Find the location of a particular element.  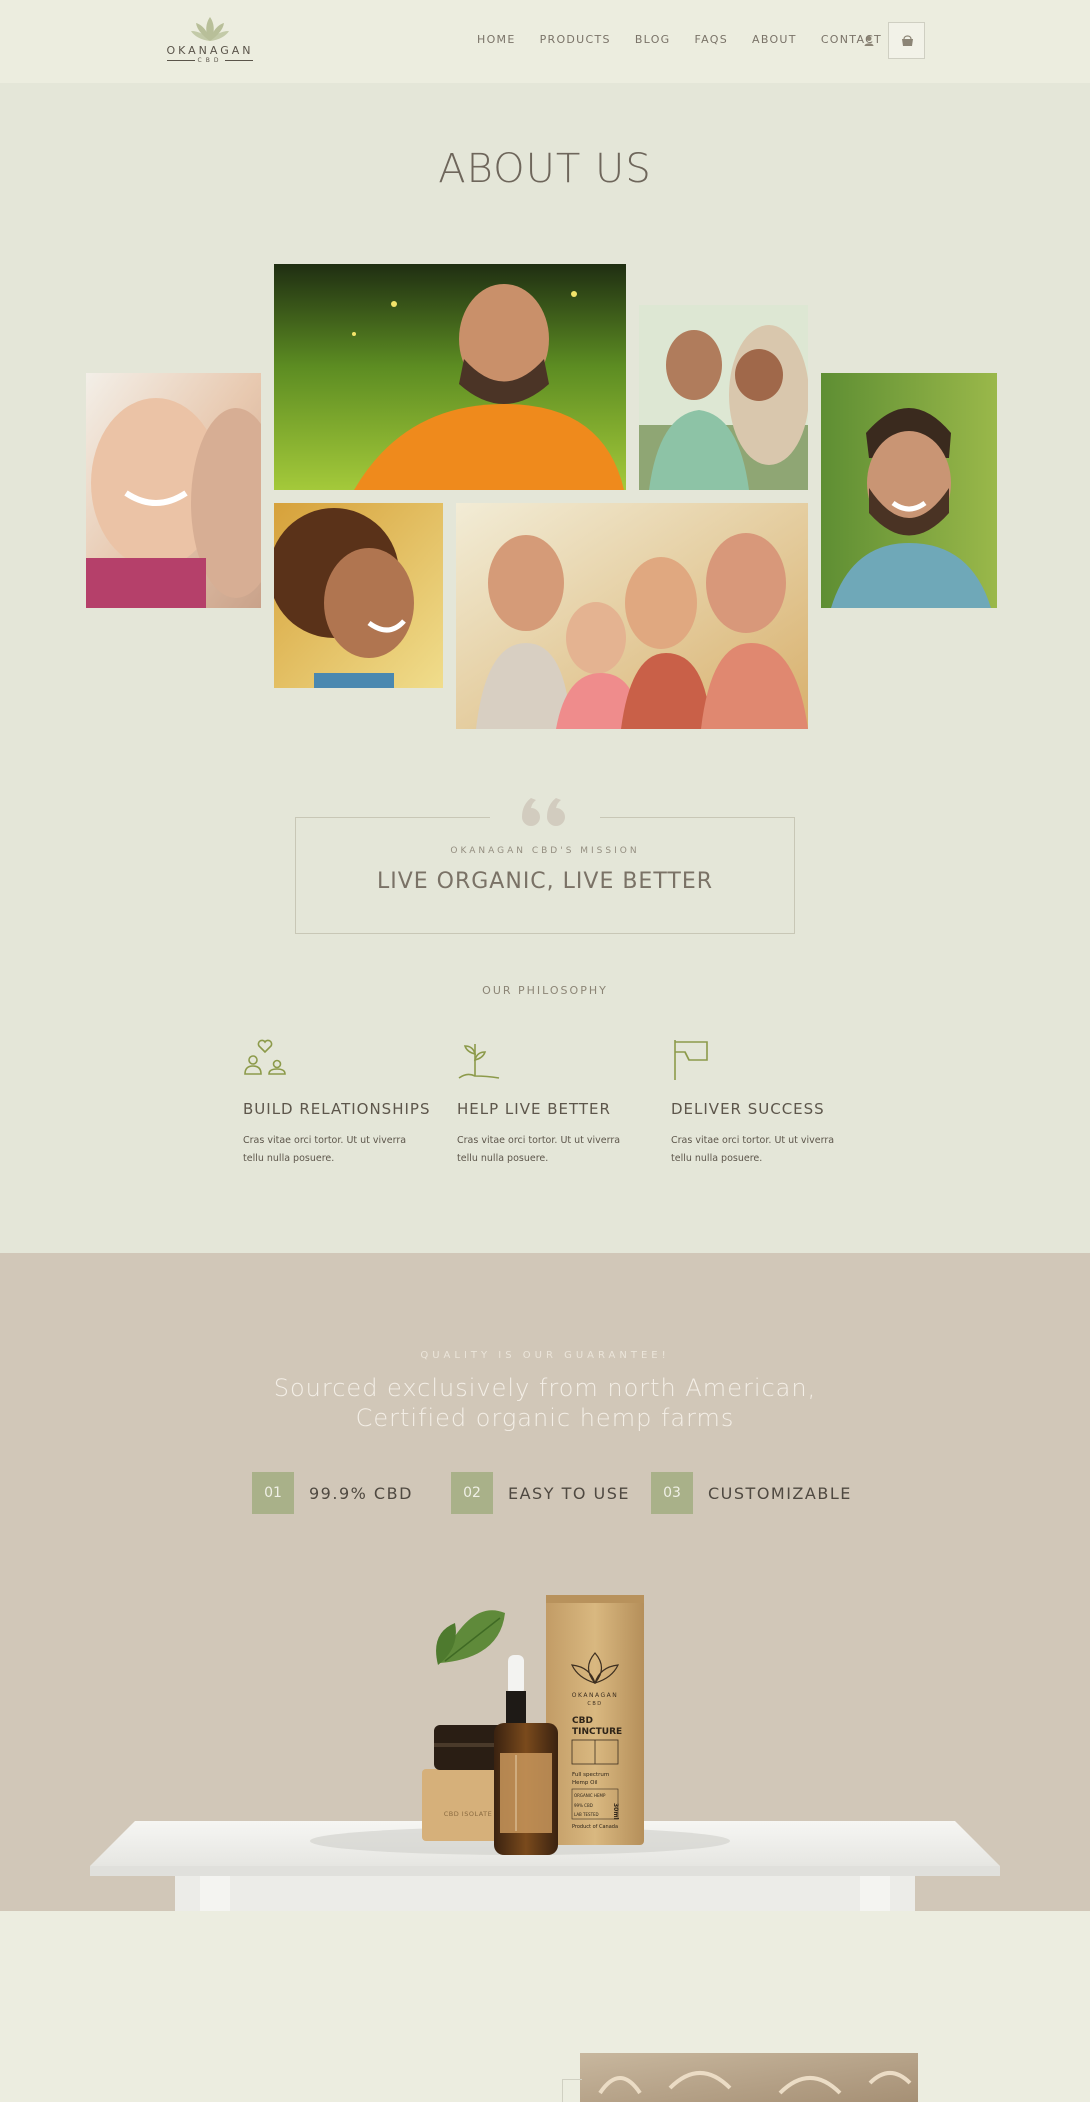

quote-icon is located at coordinates (545, 812).